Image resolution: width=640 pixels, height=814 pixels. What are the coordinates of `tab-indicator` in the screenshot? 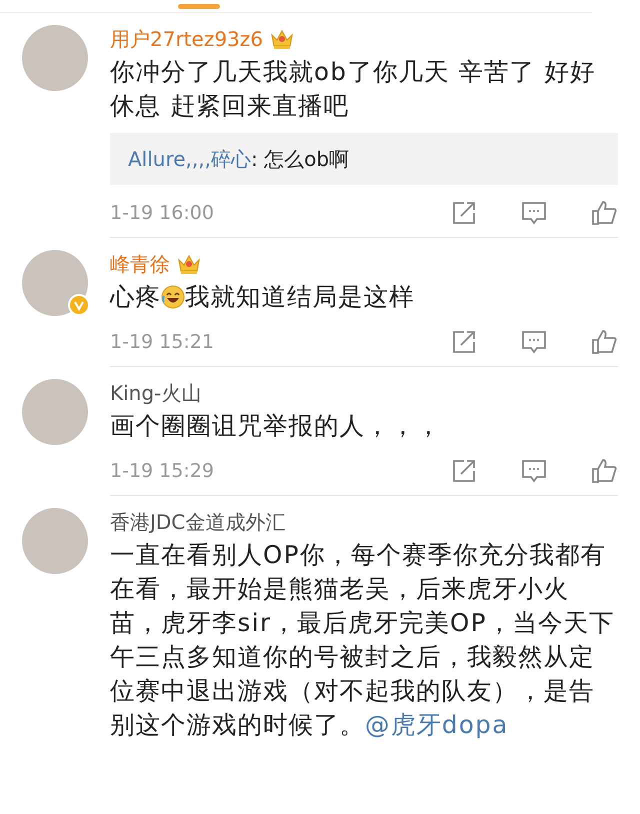 It's located at (199, 6).